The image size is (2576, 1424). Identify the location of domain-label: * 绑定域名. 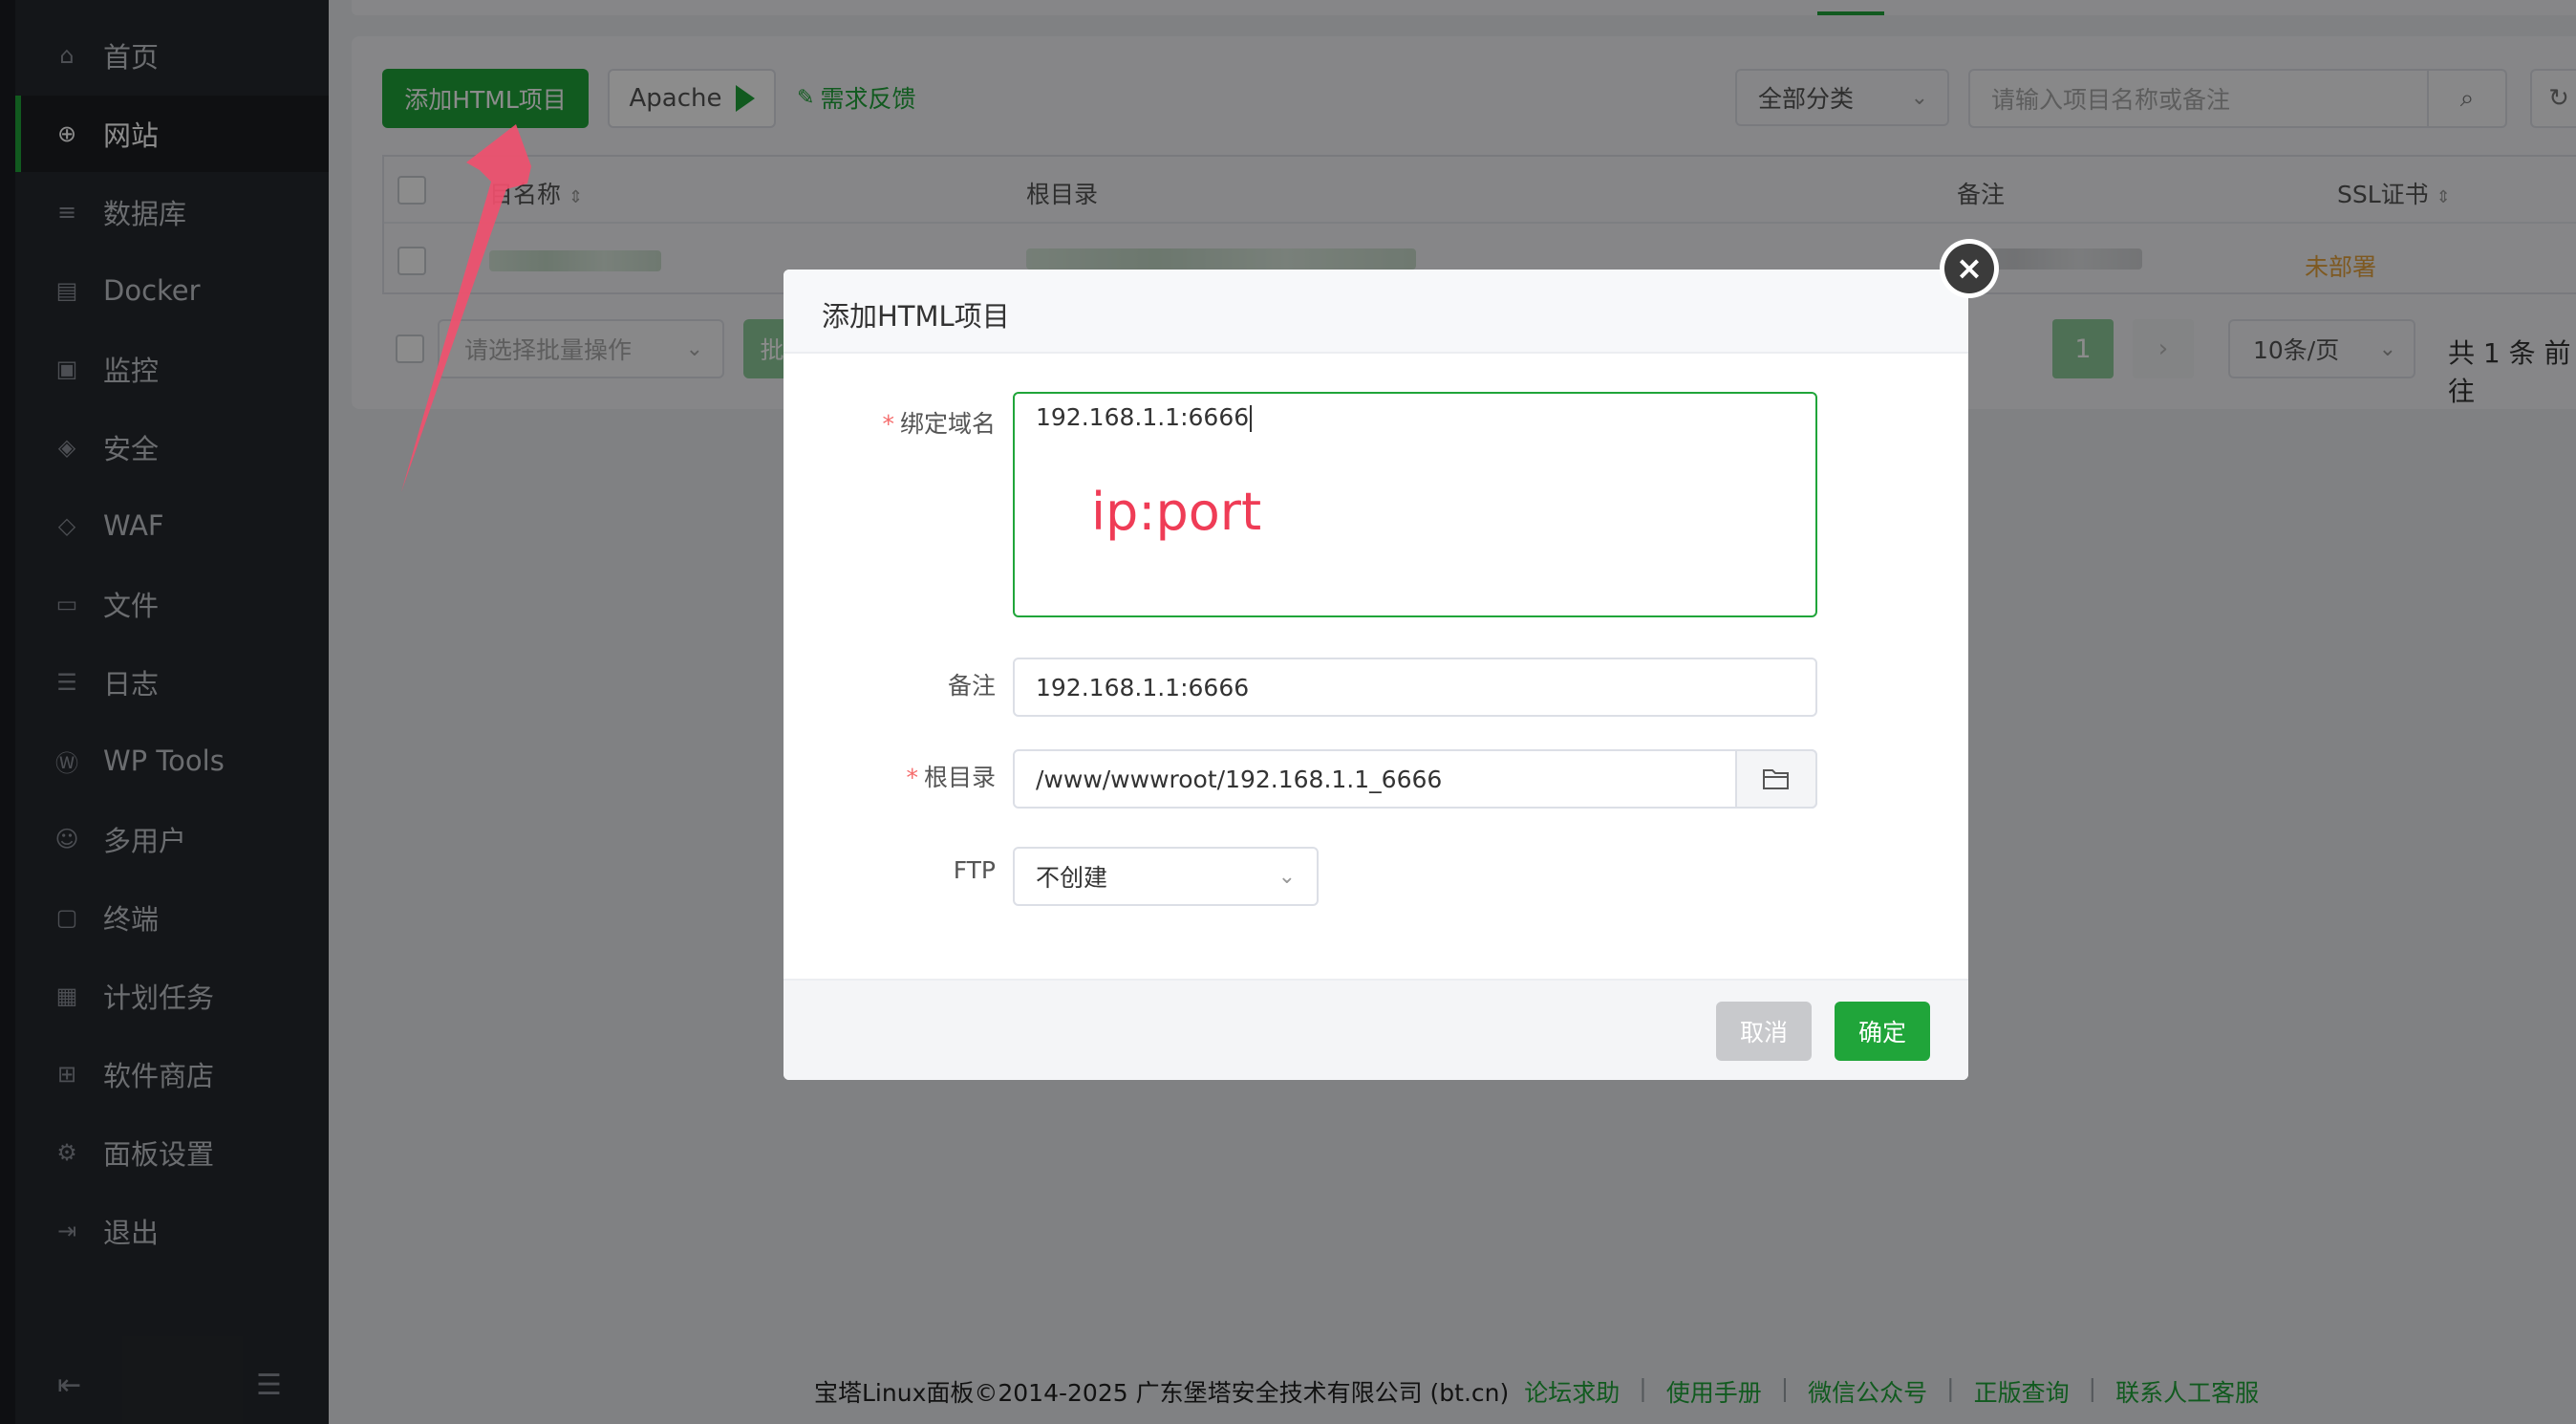
(900, 422).